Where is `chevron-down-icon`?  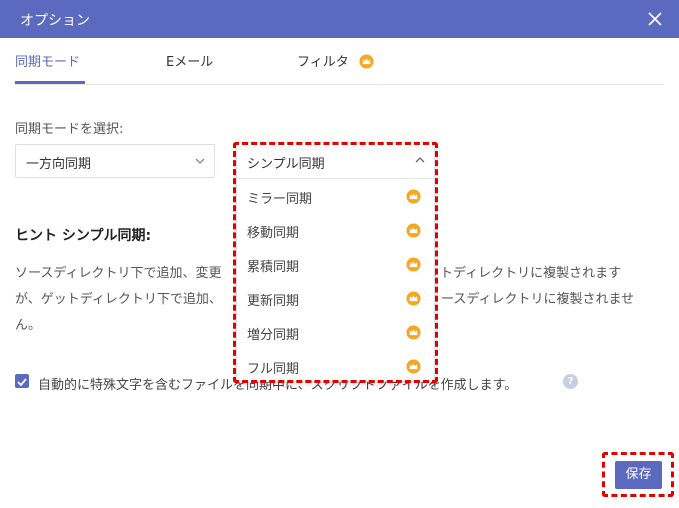
chevron-down-icon is located at coordinates (200, 161).